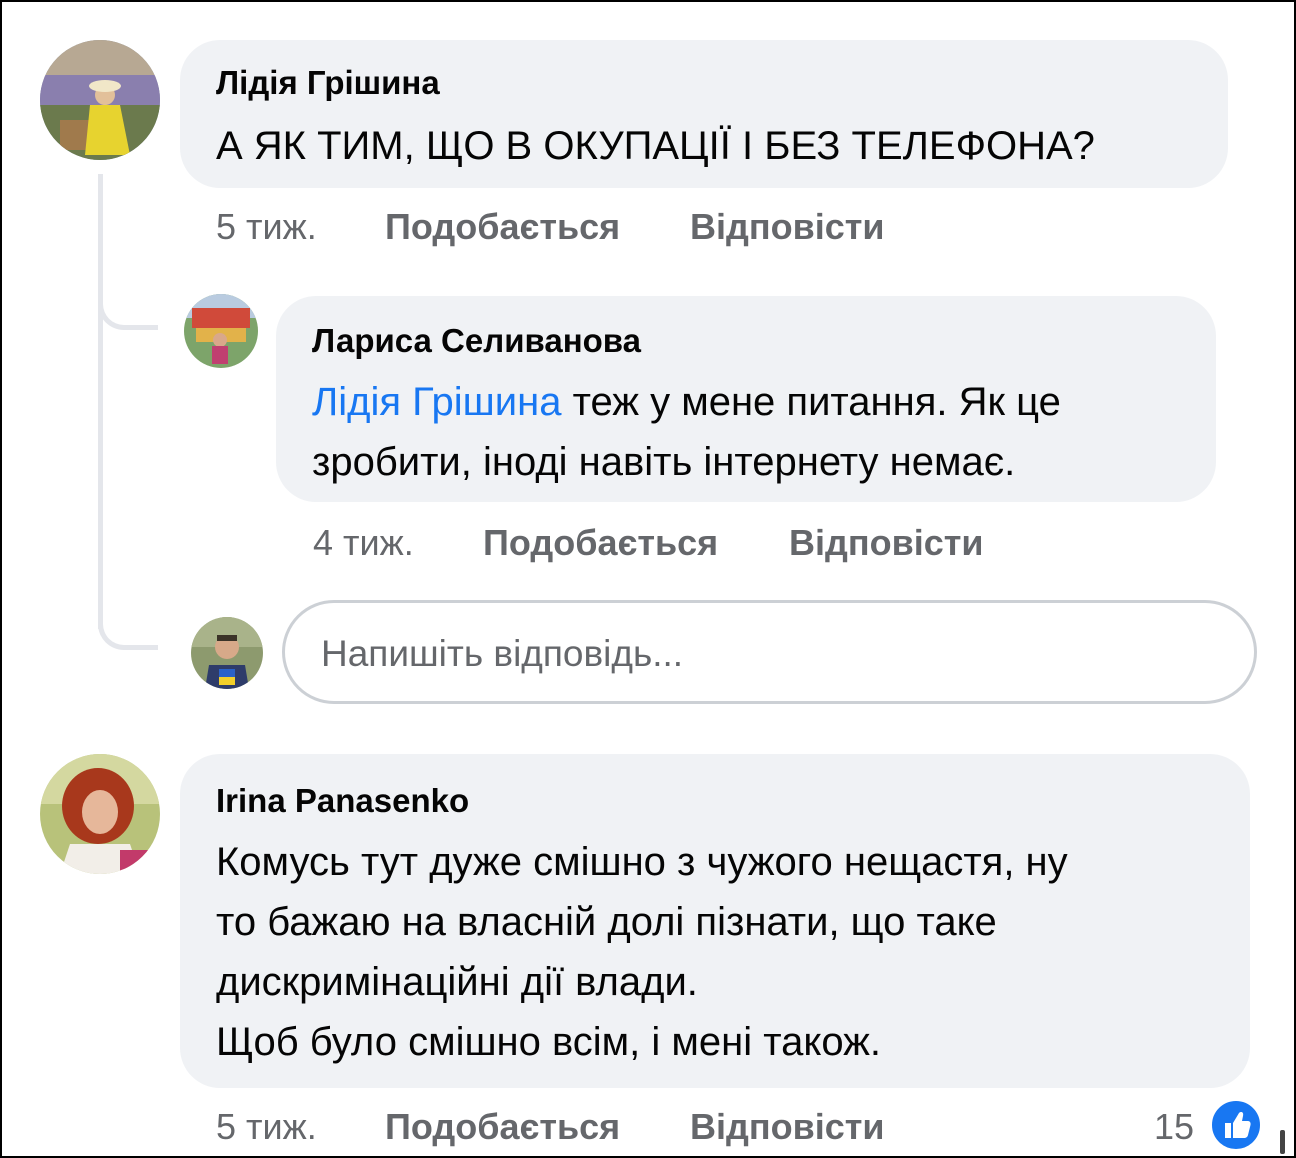 Image resolution: width=1296 pixels, height=1158 pixels. What do you see at coordinates (1282, 1142) in the screenshot?
I see `scrollbar` at bounding box center [1282, 1142].